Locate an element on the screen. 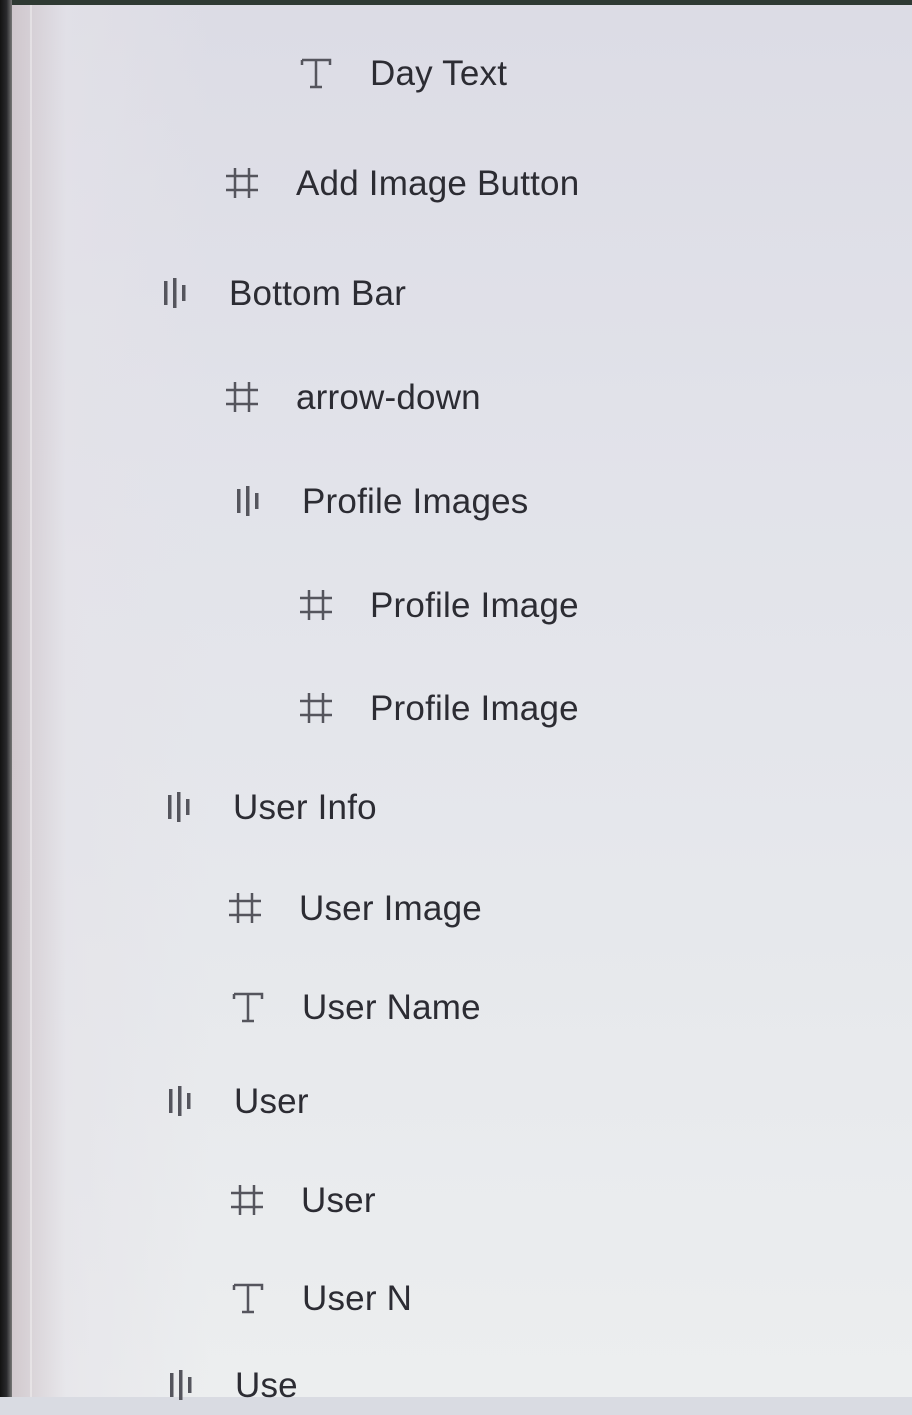  layer-user-frame: User is located at coordinates (302, 1200).